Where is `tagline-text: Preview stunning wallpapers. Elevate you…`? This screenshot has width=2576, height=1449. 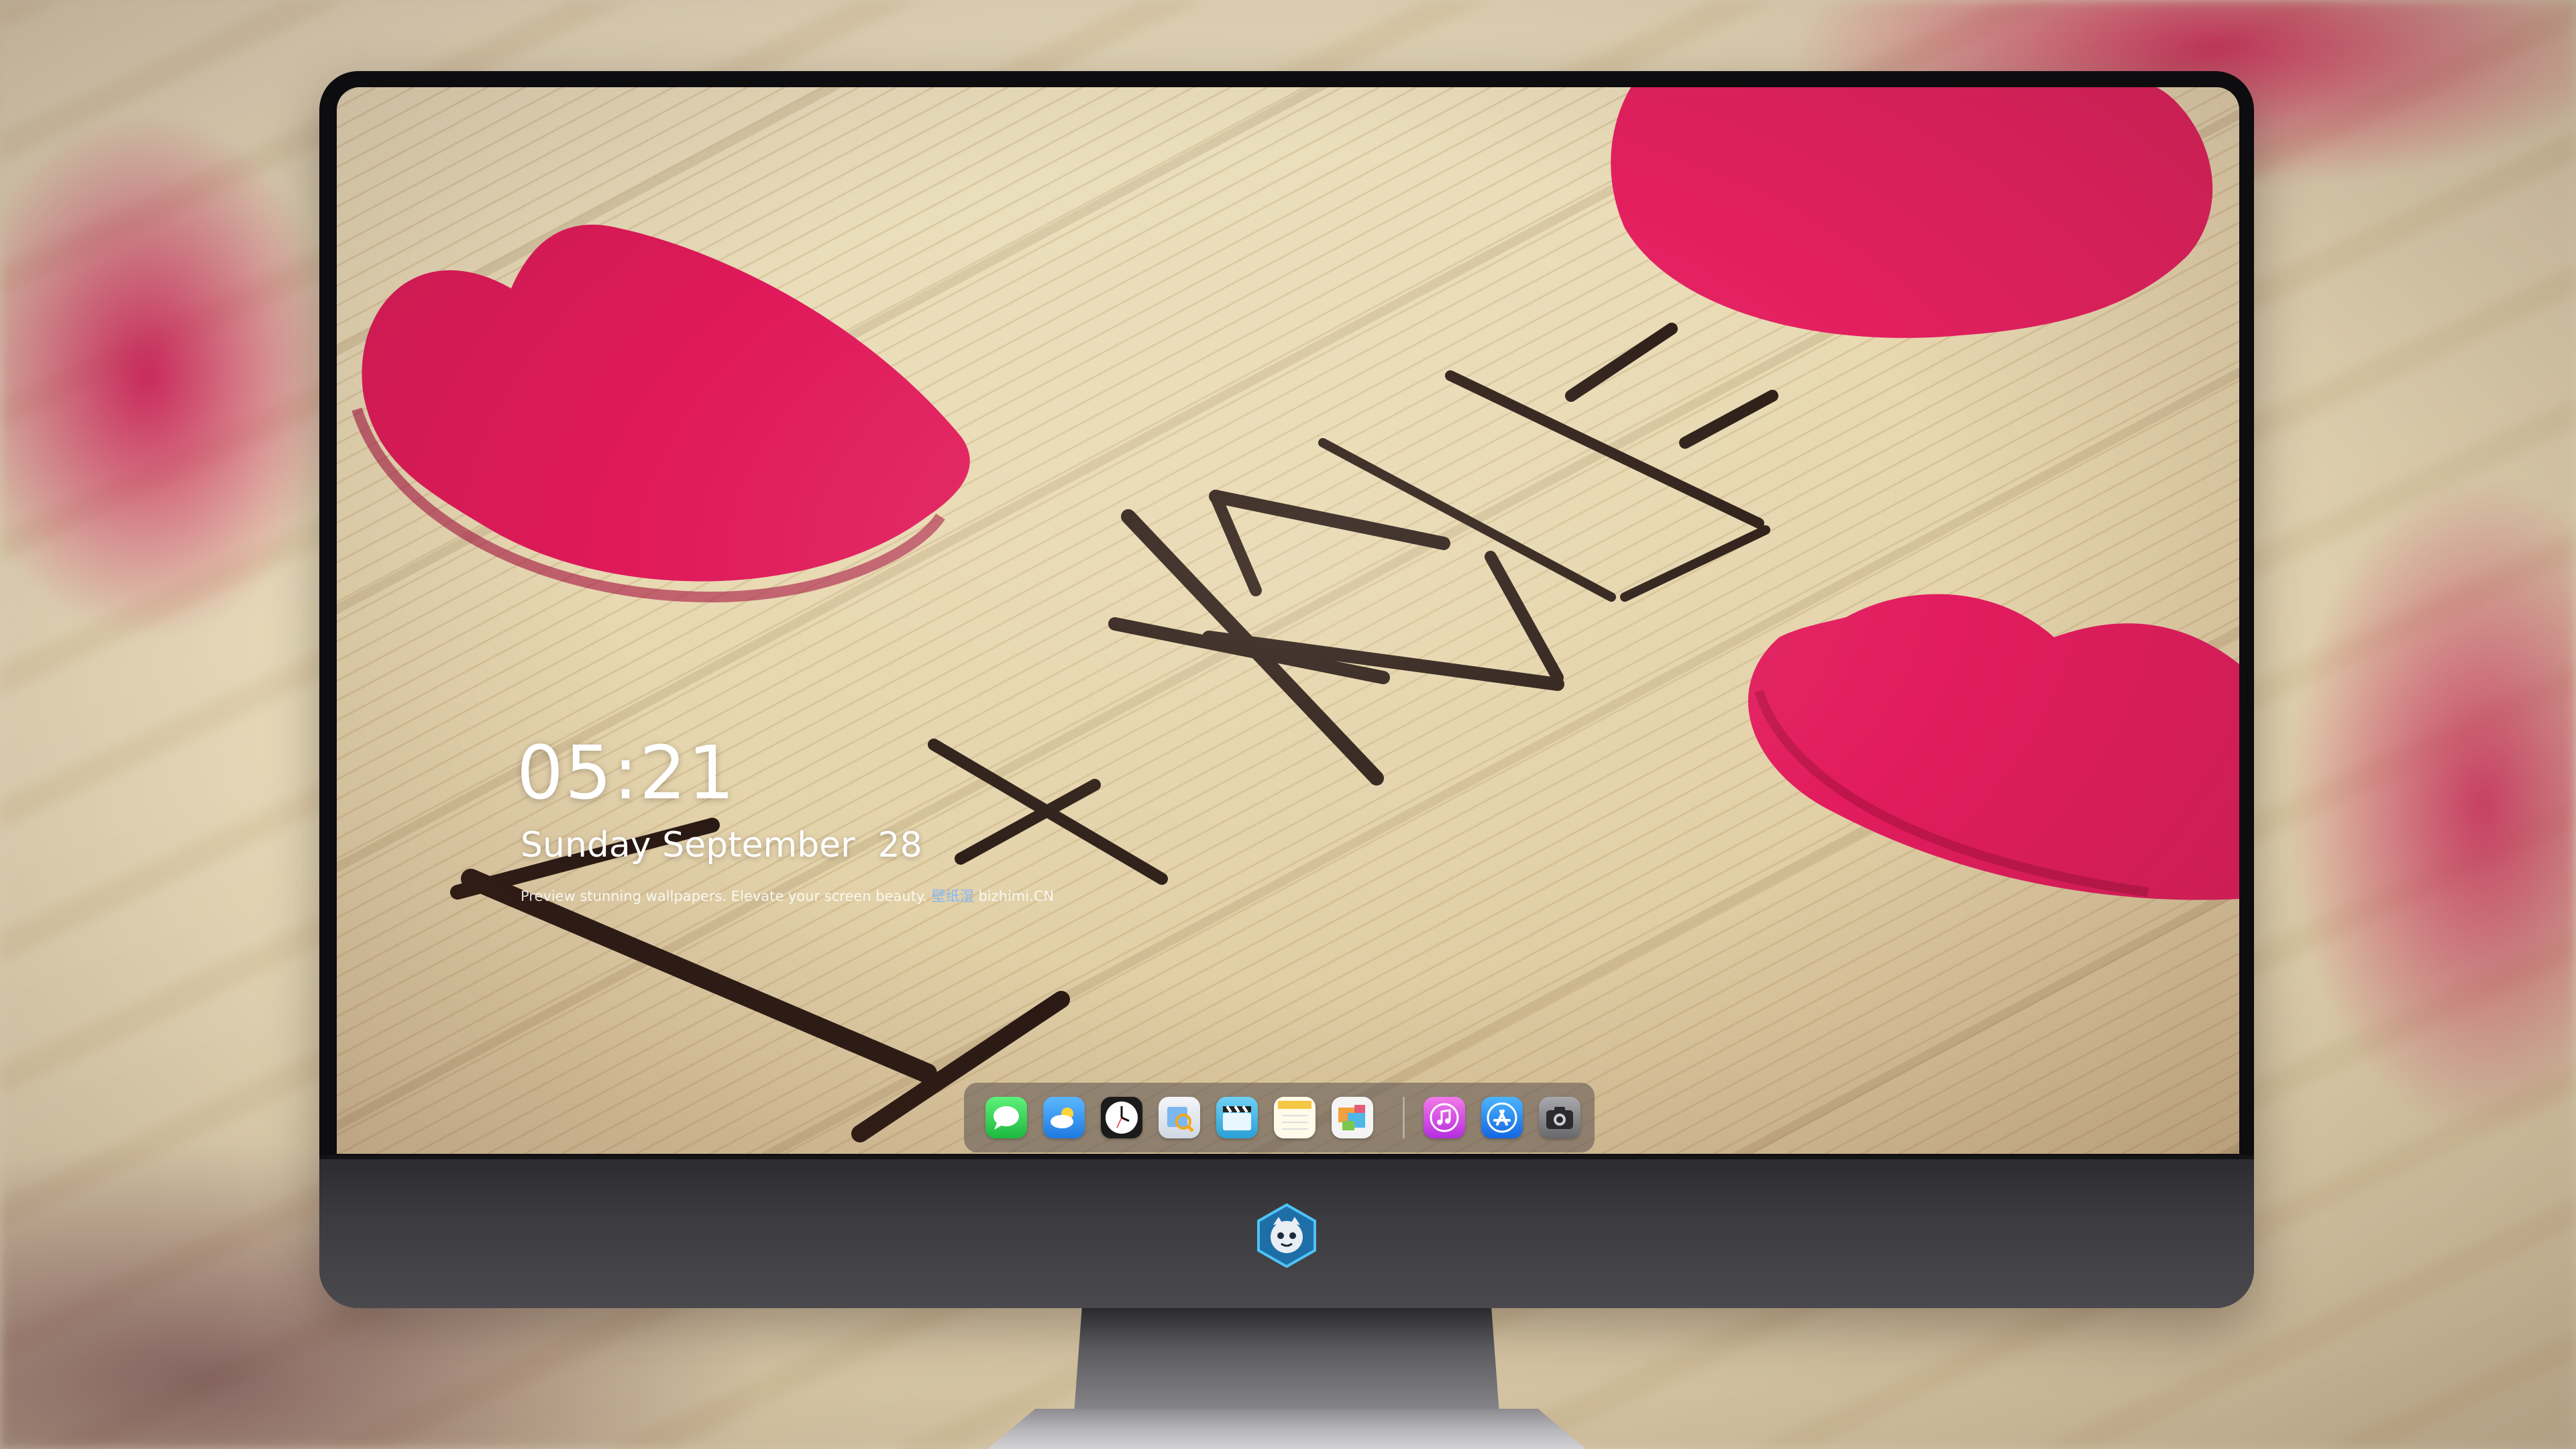
tagline-text: Preview stunning wallpapers. Elevate you… is located at coordinates (724, 896).